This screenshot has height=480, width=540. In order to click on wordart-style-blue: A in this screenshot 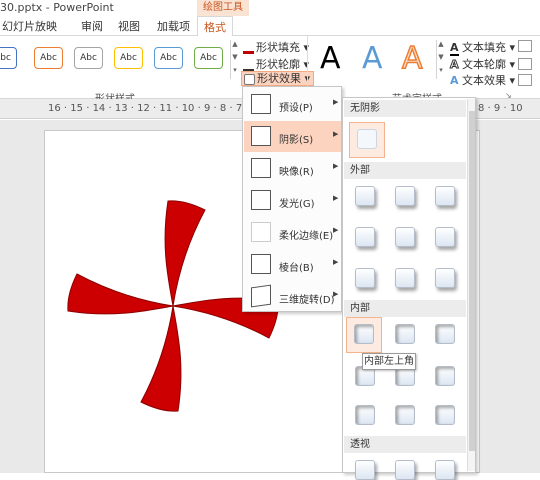, I will do `click(372, 59)`.